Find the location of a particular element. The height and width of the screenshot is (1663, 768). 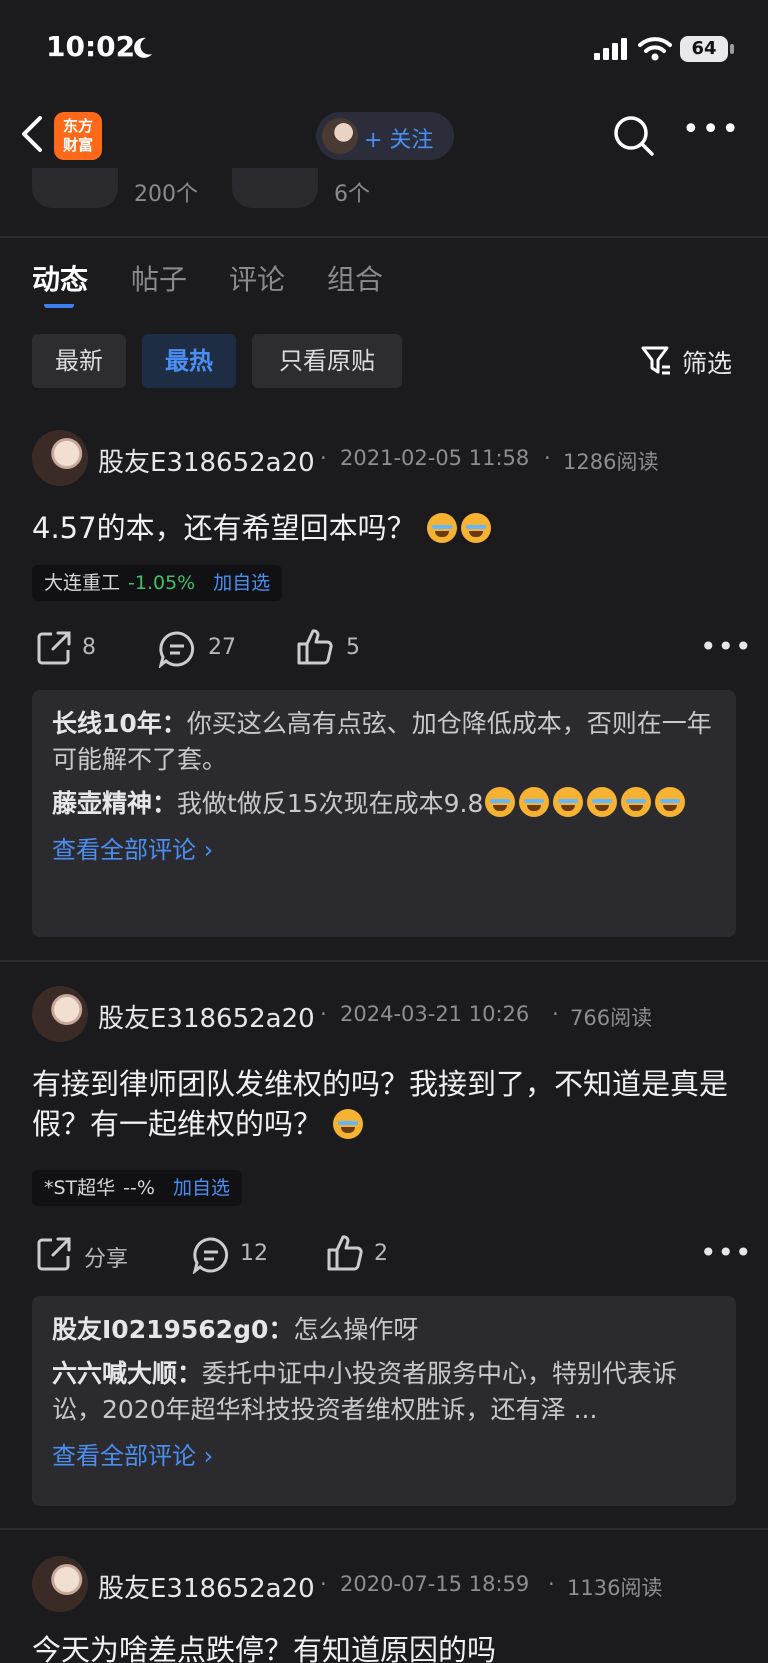

signal-icon is located at coordinates (610, 49).